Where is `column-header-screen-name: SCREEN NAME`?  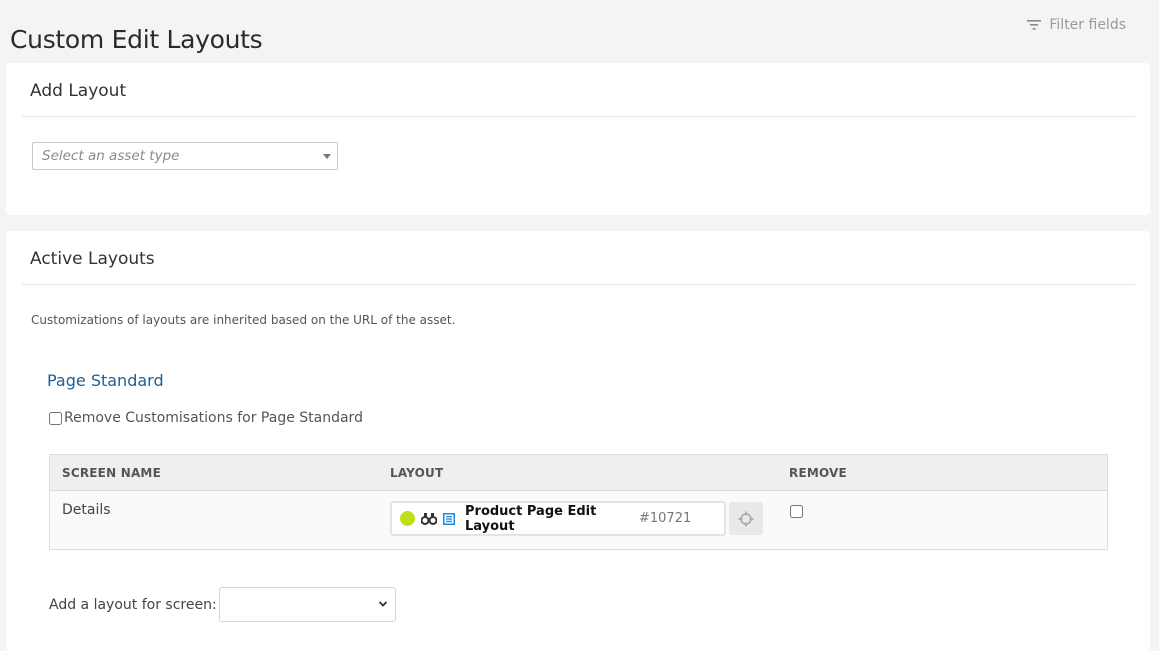 column-header-screen-name: SCREEN NAME is located at coordinates (111, 473).